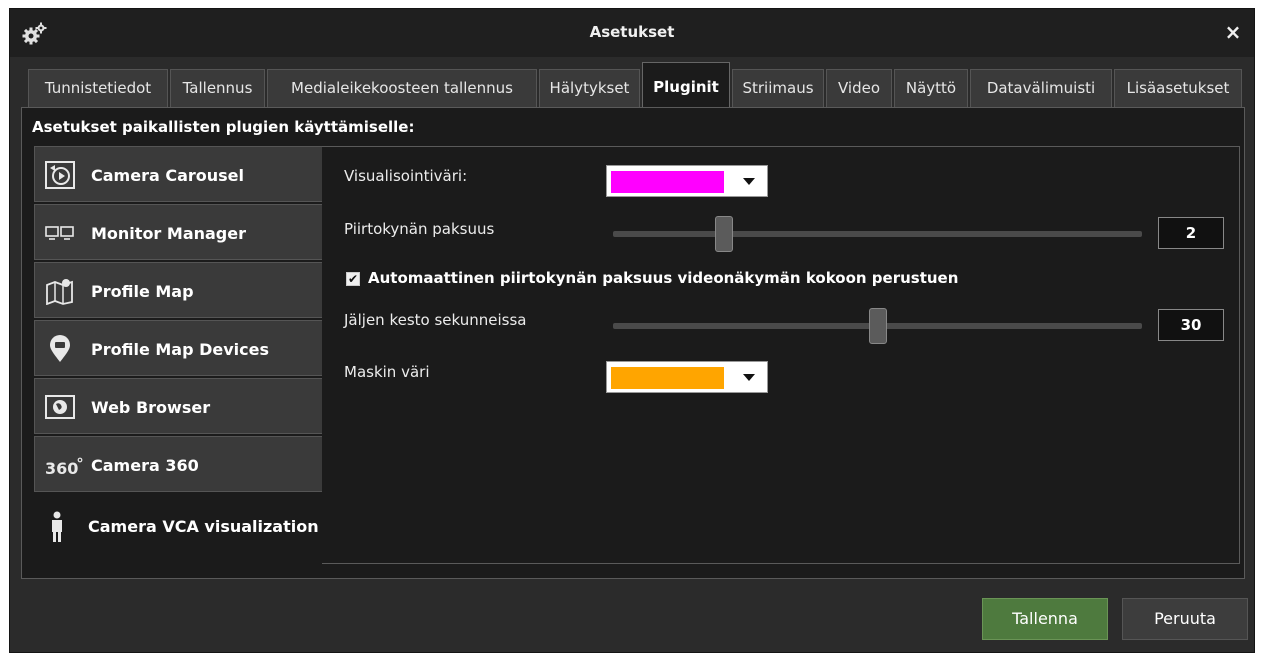 Image resolution: width=1261 pixels, height=658 pixels. I want to click on mask-color-label: Maskin väri, so click(387, 372).